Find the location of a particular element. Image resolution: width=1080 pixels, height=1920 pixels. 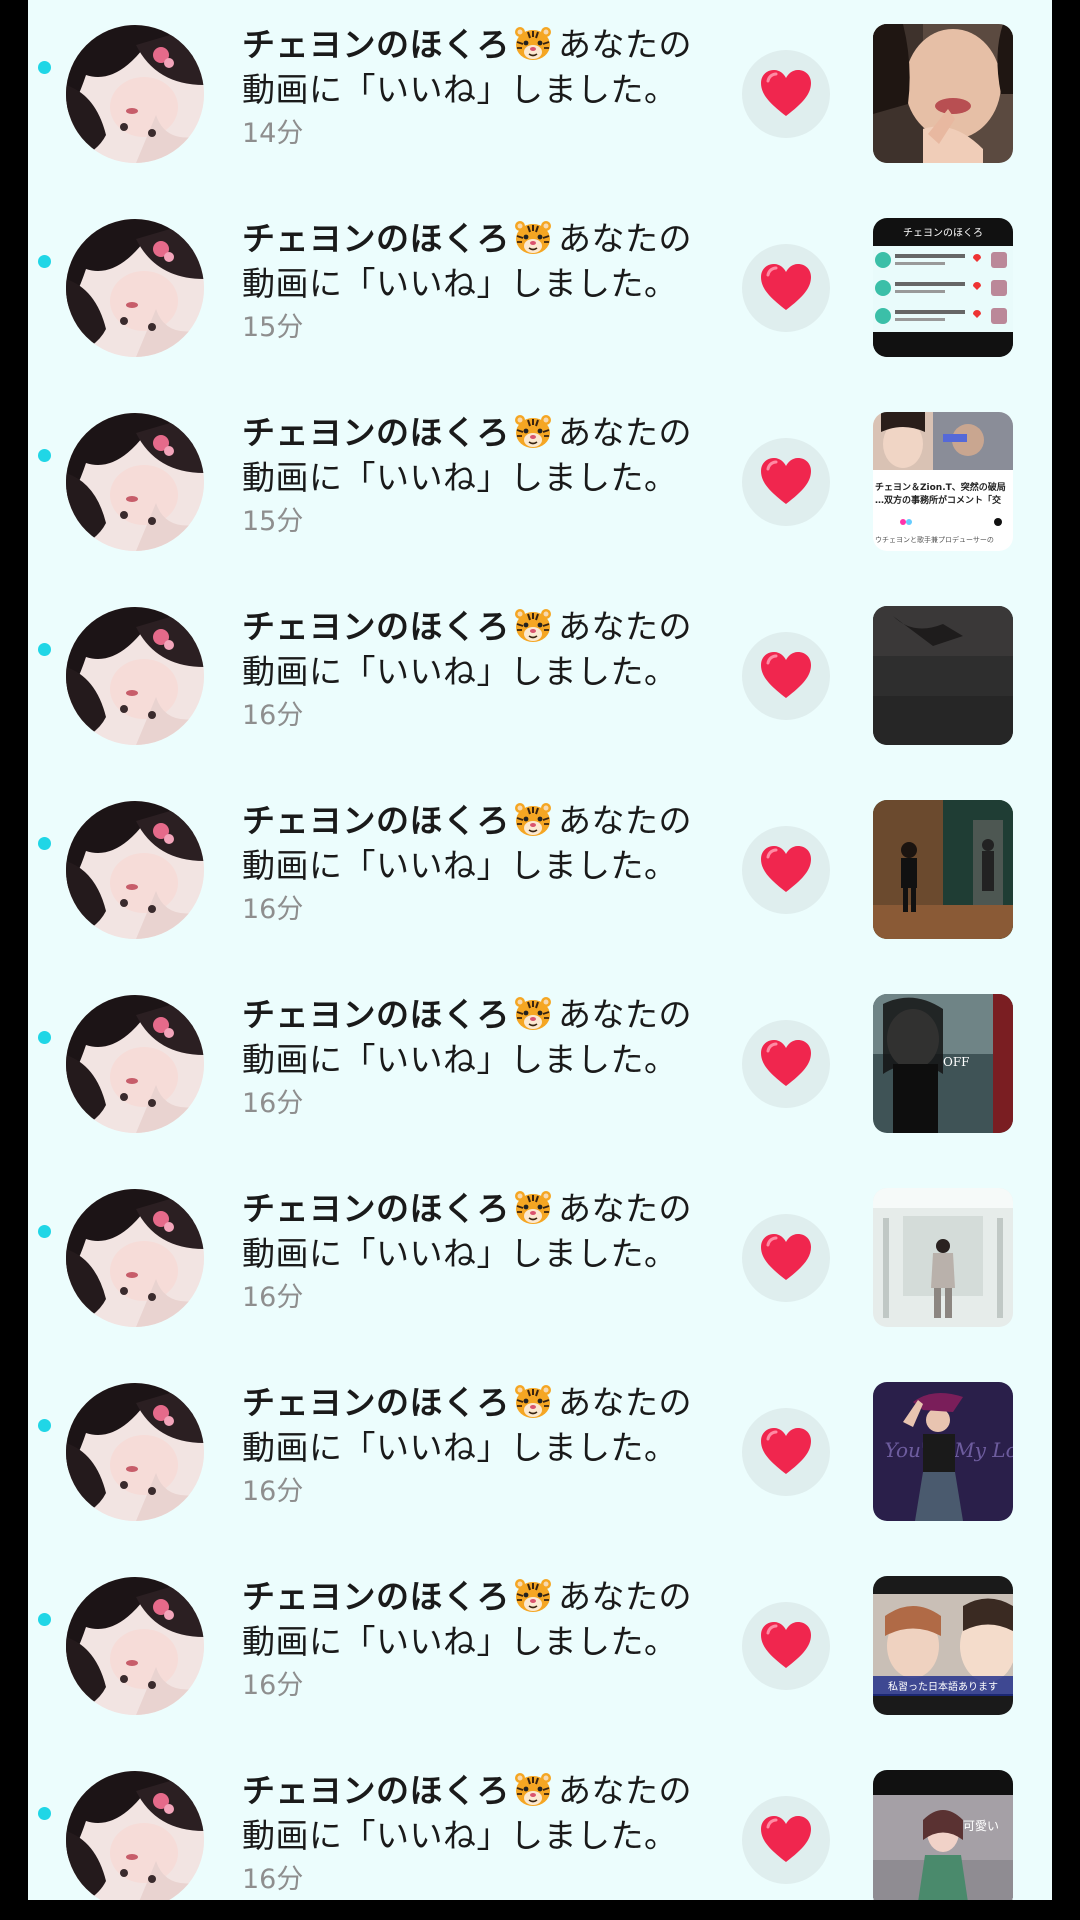

video-thumbnail-singer: 可愛い is located at coordinates (943, 1835).